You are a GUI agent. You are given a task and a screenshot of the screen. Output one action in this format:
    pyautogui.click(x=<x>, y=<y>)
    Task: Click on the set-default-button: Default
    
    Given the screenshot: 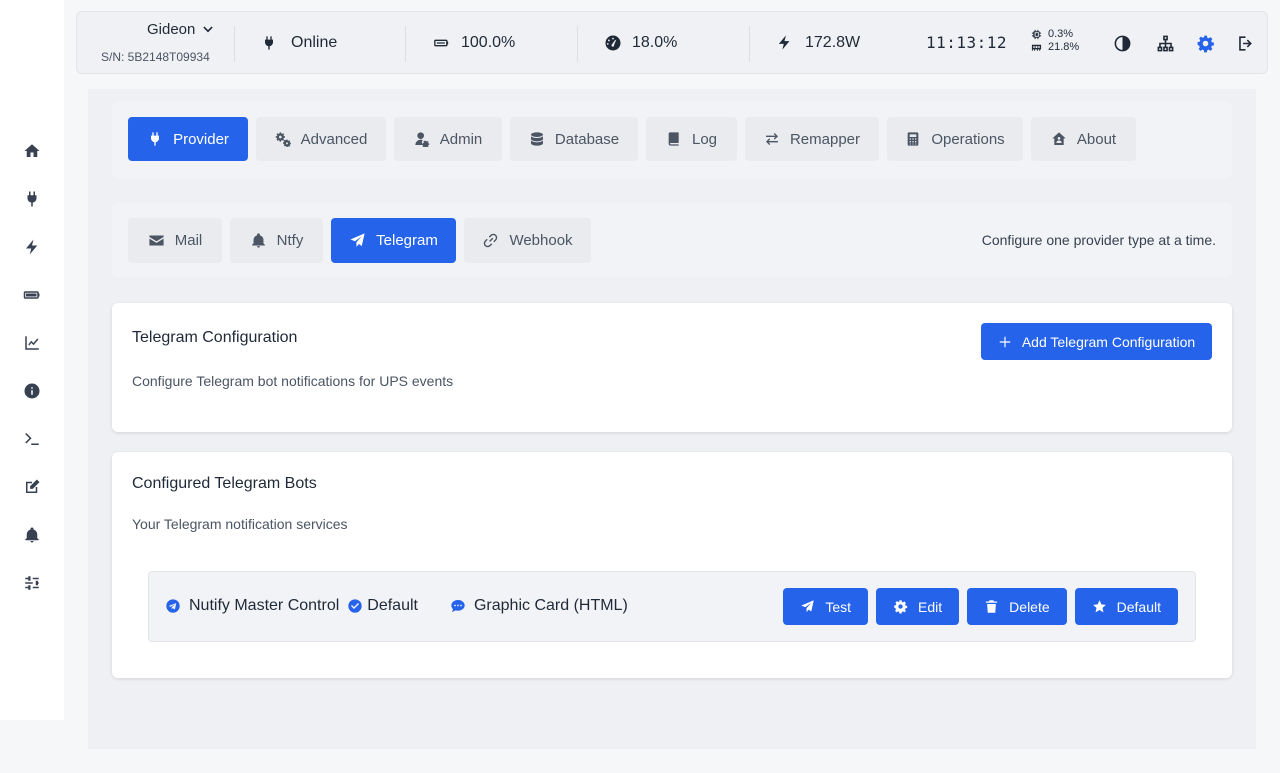 What is the action you would take?
    pyautogui.click(x=1126, y=606)
    